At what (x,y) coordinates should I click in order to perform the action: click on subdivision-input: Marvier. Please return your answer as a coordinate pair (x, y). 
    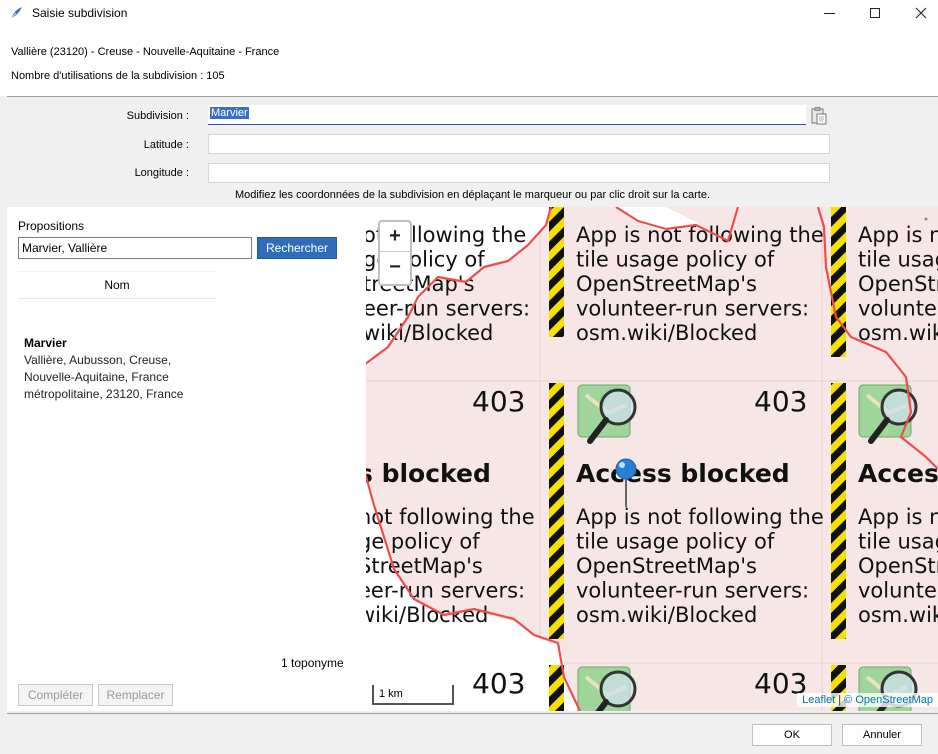
    Looking at the image, I should click on (507, 115).